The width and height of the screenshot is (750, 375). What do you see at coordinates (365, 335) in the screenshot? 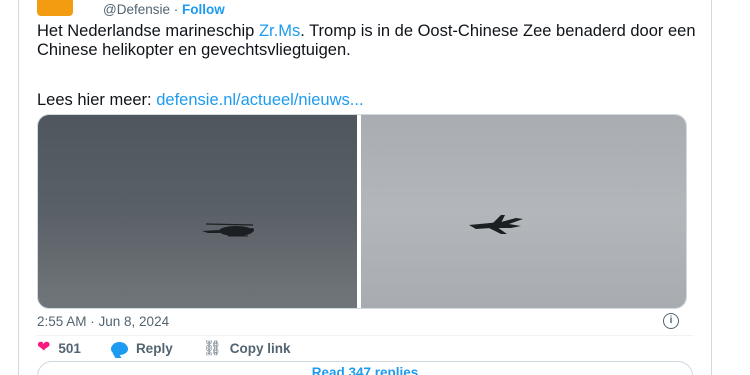
I see `divider-line` at bounding box center [365, 335].